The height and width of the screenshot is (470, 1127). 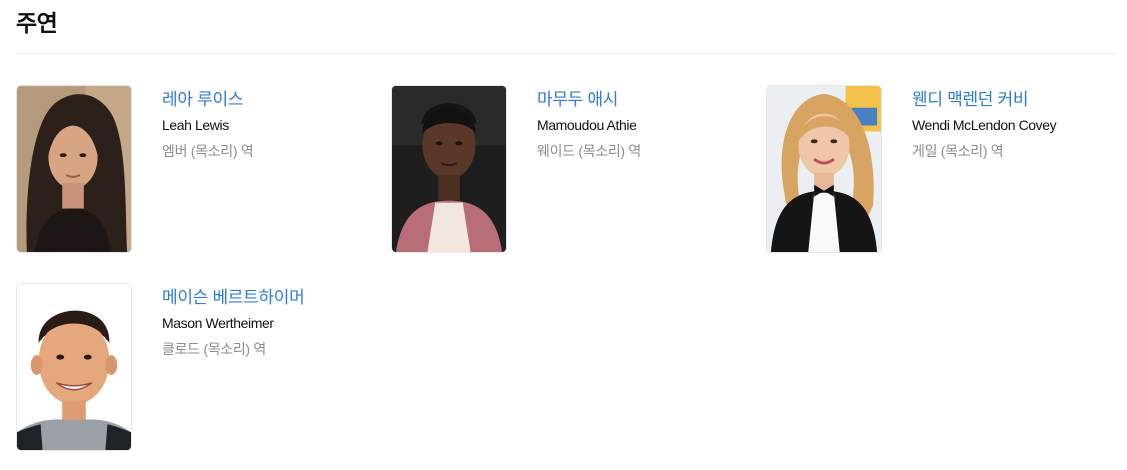 I want to click on section-divider, so click(x=565, y=53).